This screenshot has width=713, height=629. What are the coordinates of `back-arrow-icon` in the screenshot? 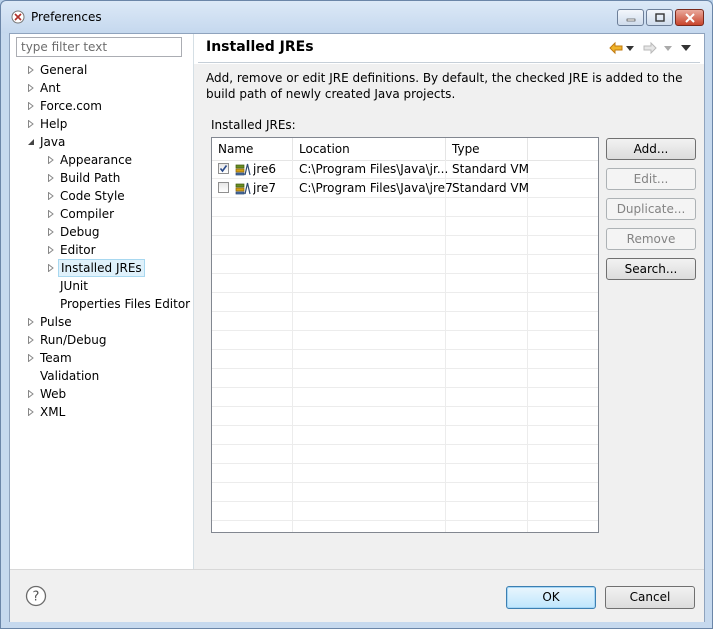 It's located at (616, 48).